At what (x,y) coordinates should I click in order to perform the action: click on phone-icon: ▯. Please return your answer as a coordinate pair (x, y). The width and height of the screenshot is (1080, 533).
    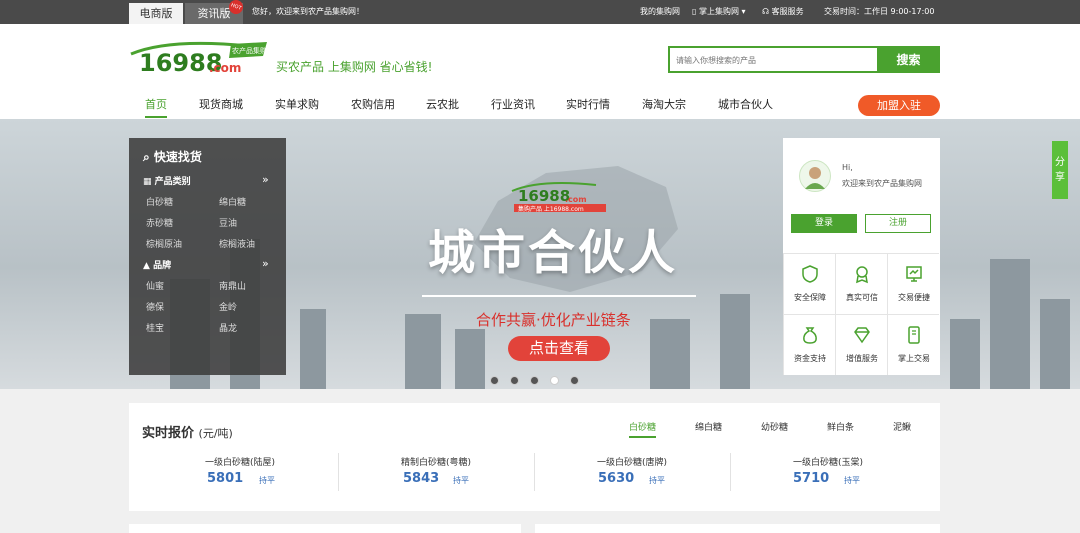
    Looking at the image, I should click on (694, 11).